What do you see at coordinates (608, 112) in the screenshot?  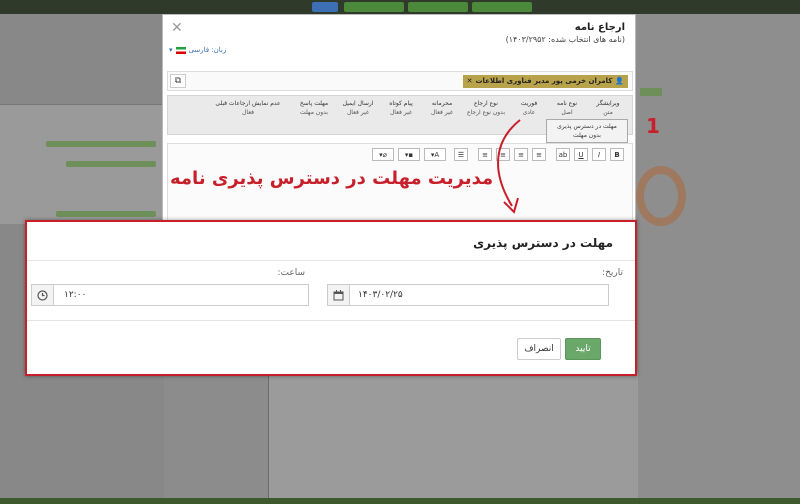 I see `option-value: متن` at bounding box center [608, 112].